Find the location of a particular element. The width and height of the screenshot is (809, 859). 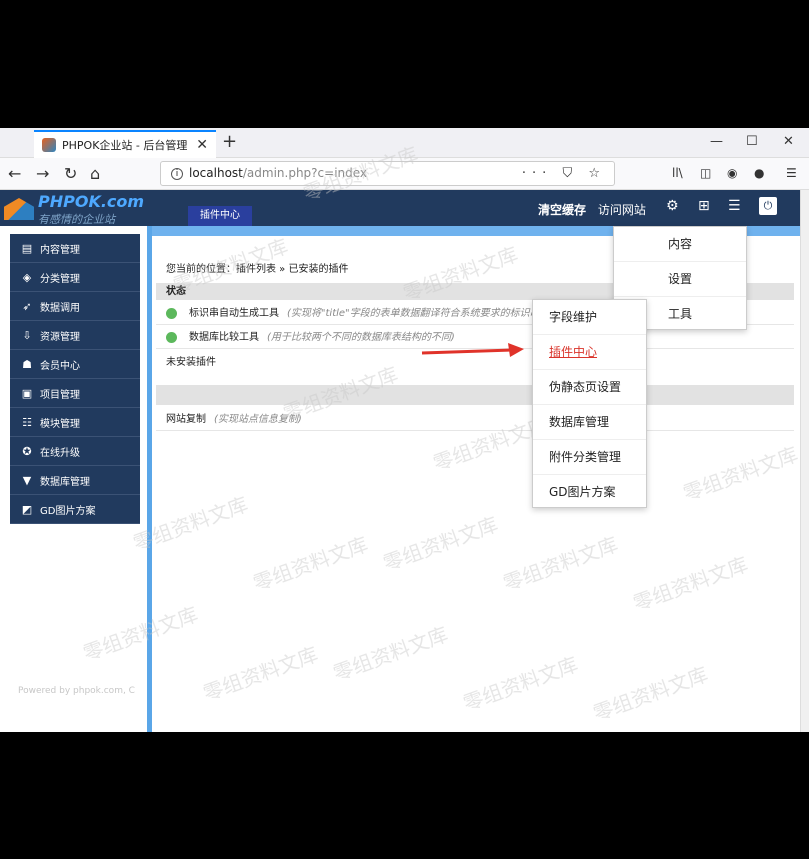

menu-item-field-maintain: 字段维护 is located at coordinates (589, 317).